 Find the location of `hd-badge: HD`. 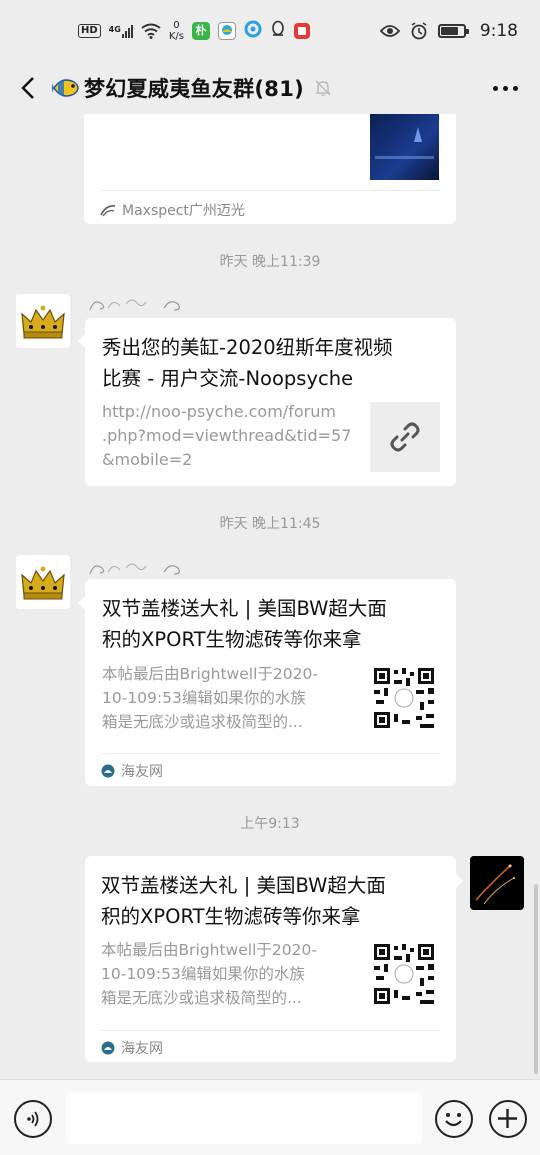

hd-badge: HD is located at coordinates (89, 31).